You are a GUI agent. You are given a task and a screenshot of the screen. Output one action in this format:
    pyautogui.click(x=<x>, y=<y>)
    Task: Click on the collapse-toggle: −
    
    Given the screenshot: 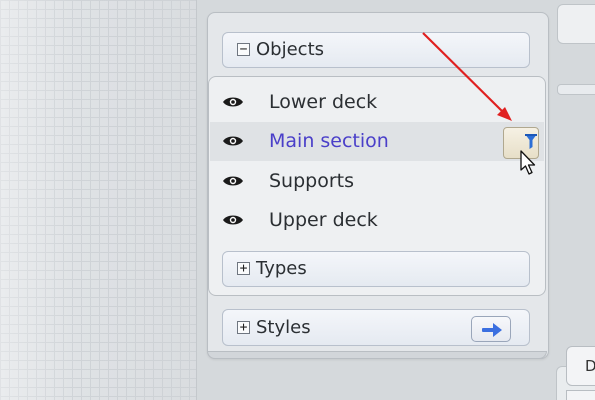 What is the action you would take?
    pyautogui.click(x=243, y=49)
    